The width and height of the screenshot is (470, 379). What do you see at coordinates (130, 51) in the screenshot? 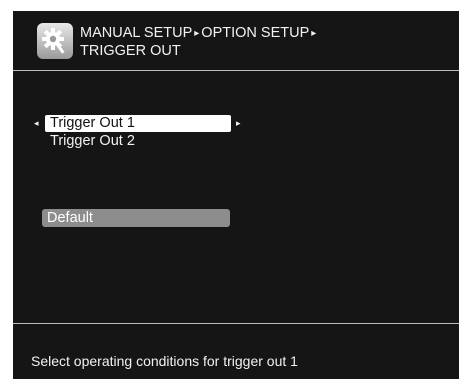
I see `breadcrumb-item-trigger-out: TRIGGER OUT` at bounding box center [130, 51].